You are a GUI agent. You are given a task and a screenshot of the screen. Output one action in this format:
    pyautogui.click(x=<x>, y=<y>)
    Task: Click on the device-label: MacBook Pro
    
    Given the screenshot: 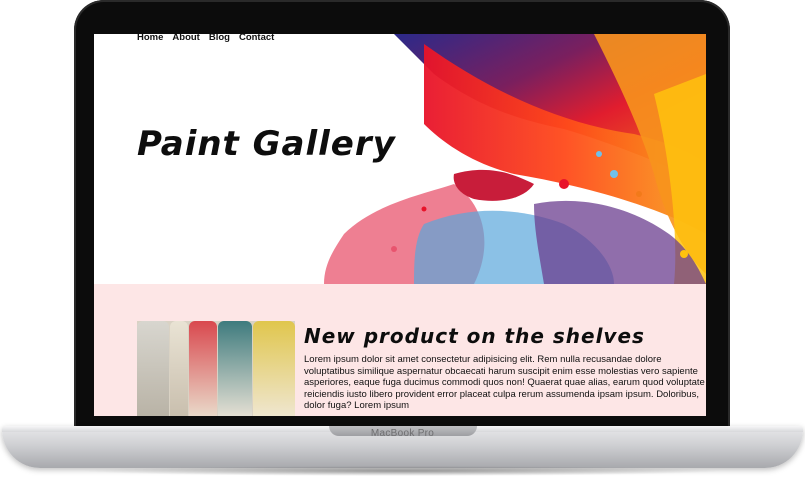 What is the action you would take?
    pyautogui.click(x=402, y=433)
    